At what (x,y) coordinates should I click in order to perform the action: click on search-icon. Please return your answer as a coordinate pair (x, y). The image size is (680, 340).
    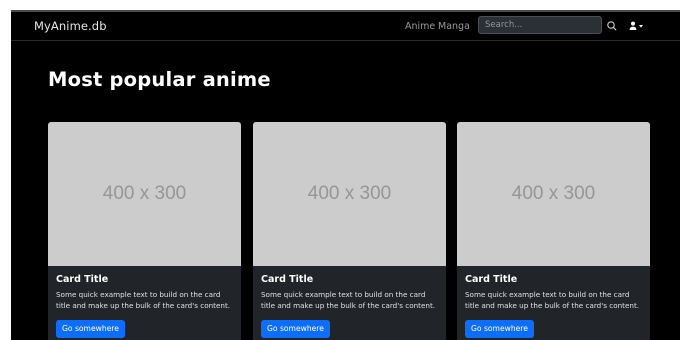
    Looking at the image, I should click on (612, 26).